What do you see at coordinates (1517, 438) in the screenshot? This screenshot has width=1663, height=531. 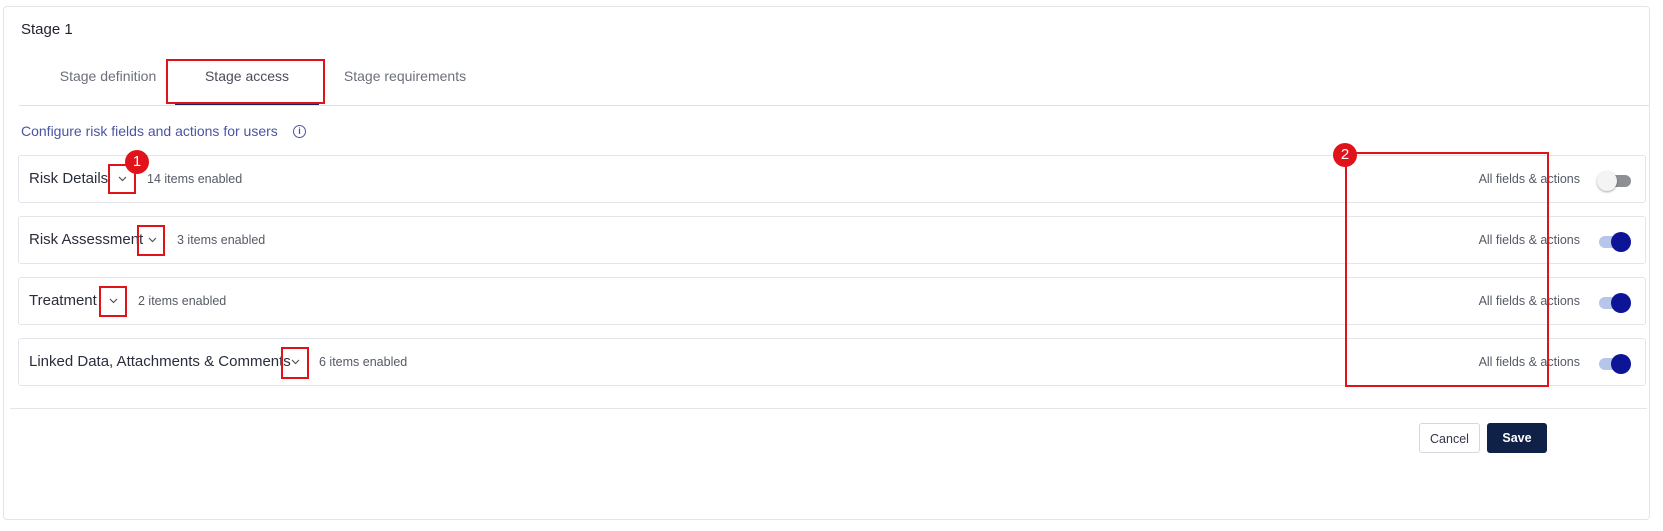 I see `save-button: Save` at bounding box center [1517, 438].